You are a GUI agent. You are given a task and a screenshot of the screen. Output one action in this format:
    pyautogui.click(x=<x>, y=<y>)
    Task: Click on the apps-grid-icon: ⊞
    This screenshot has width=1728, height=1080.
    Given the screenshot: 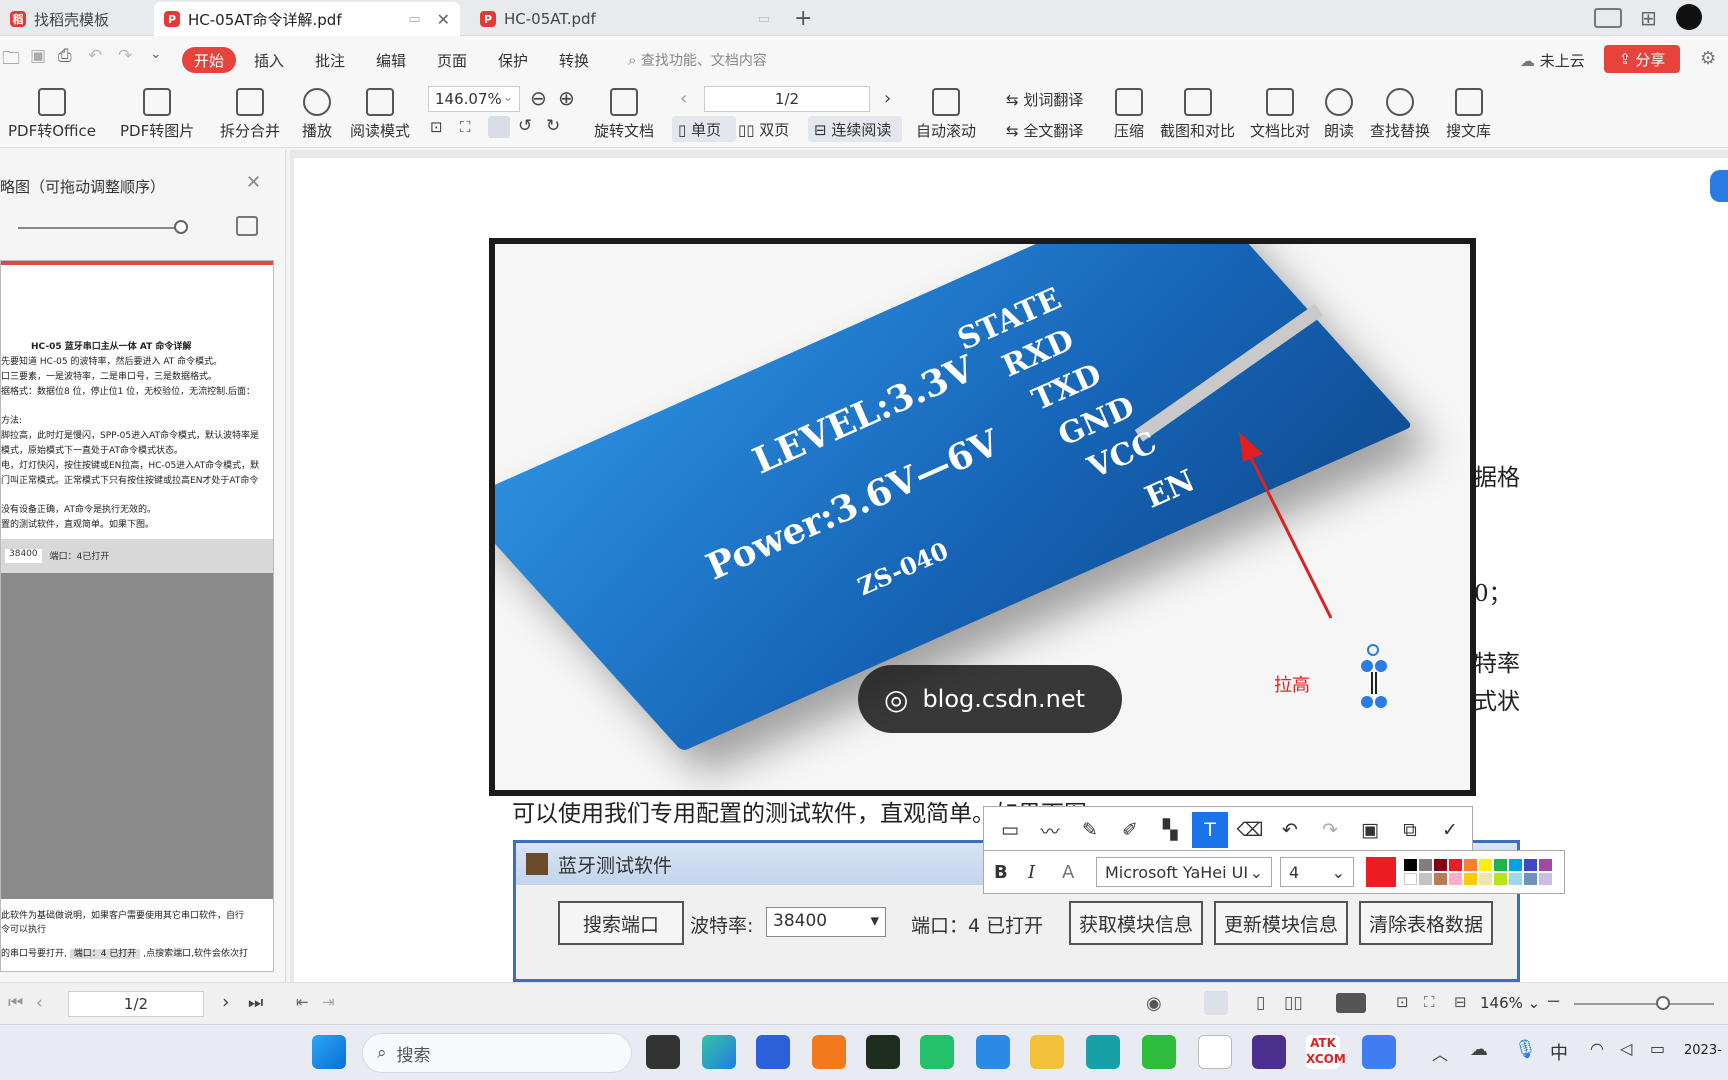 What is the action you would take?
    pyautogui.click(x=1648, y=18)
    